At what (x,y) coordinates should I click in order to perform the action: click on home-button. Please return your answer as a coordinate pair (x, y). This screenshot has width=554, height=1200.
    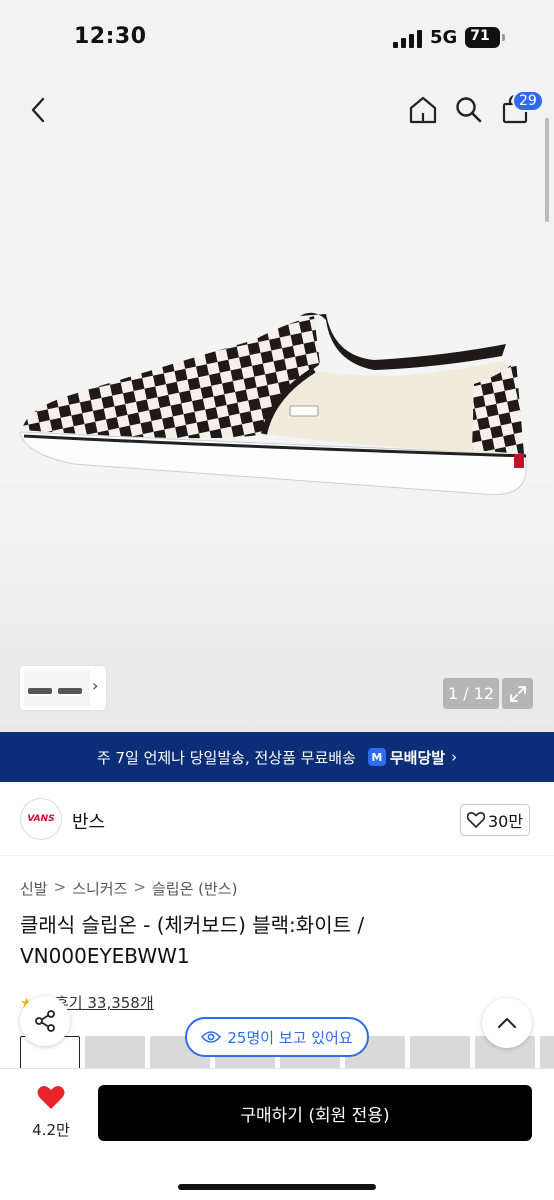
    Looking at the image, I should click on (423, 110).